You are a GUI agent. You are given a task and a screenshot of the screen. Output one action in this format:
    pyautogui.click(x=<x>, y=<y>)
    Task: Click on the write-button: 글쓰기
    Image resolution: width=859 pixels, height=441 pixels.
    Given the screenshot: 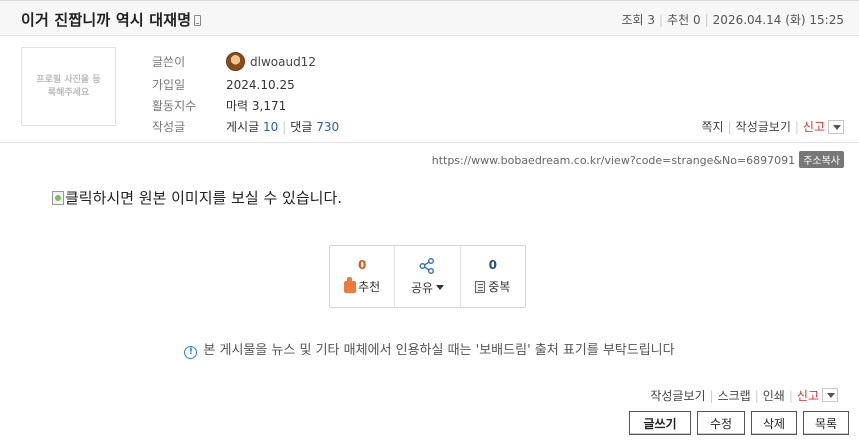 What is the action you would take?
    pyautogui.click(x=660, y=423)
    